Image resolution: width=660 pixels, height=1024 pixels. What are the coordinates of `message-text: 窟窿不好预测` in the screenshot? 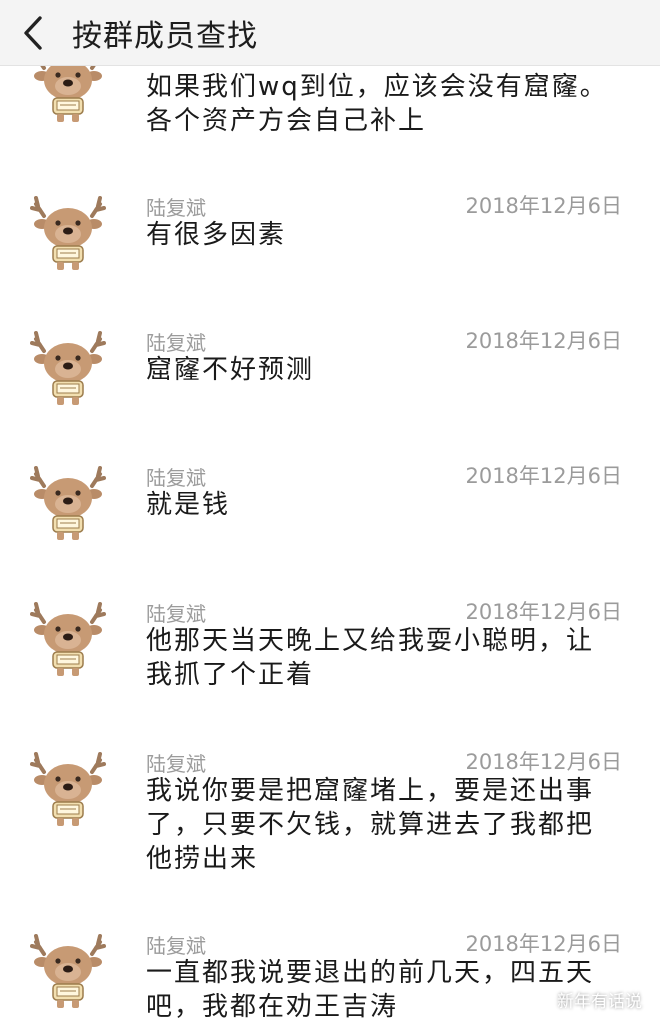 It's located at (230, 370).